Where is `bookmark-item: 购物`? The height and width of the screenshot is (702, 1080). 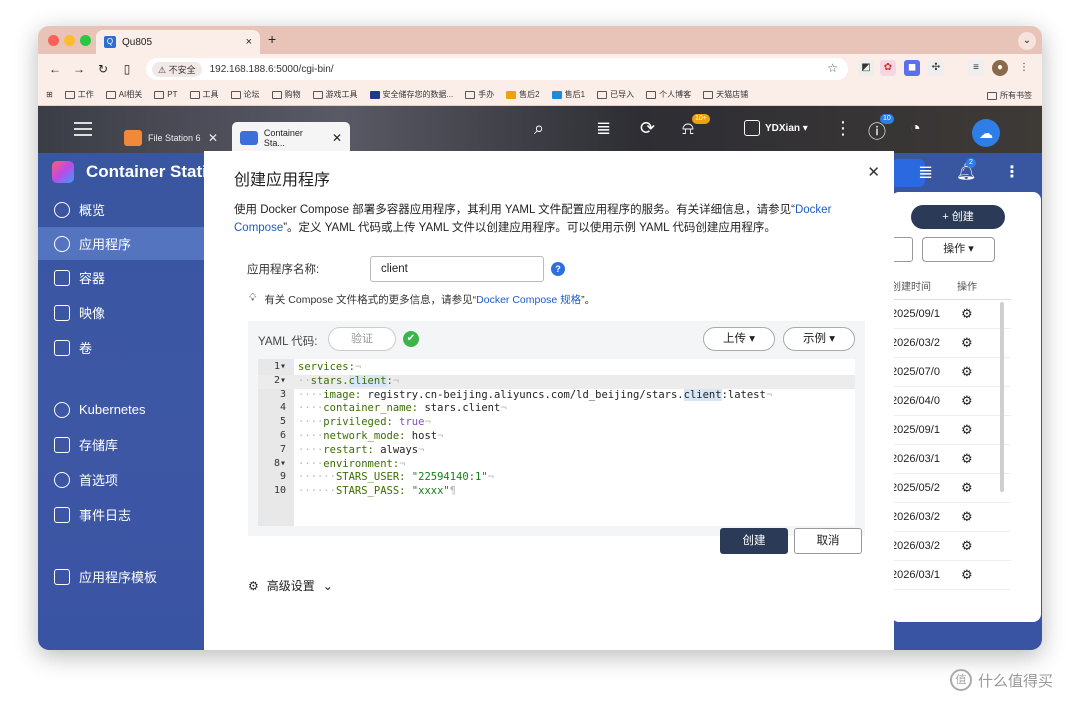 bookmark-item: 购物 is located at coordinates (286, 94).